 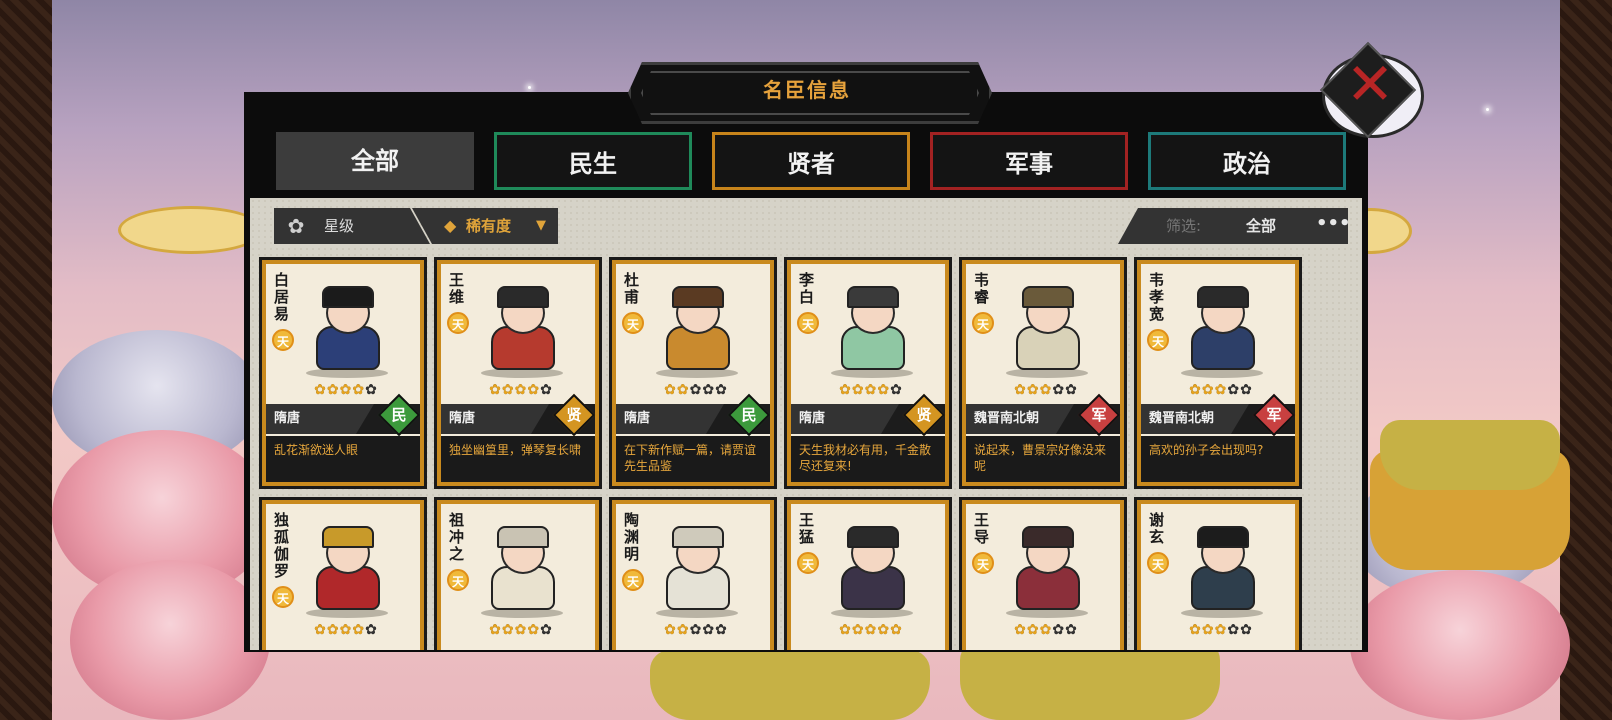 I want to click on filter-label: 筛选:, so click(x=1184, y=226).